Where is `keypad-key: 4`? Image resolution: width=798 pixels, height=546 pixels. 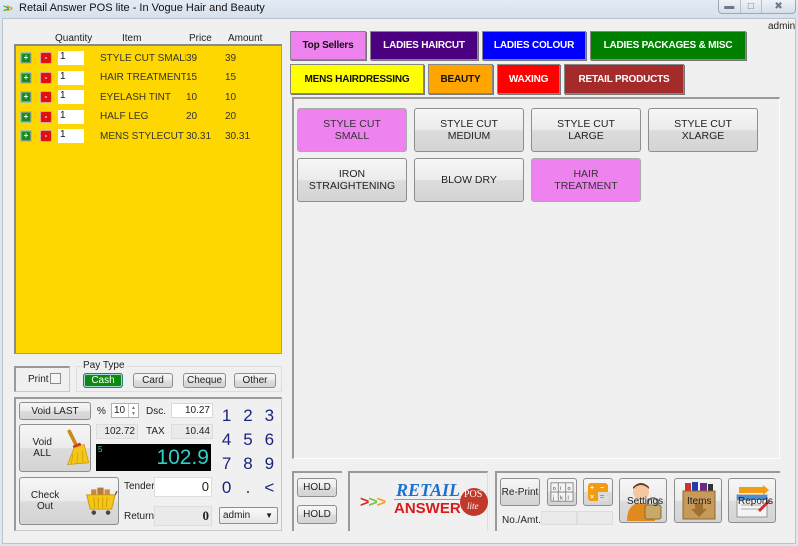
keypad-key: 4 is located at coordinates (226, 440).